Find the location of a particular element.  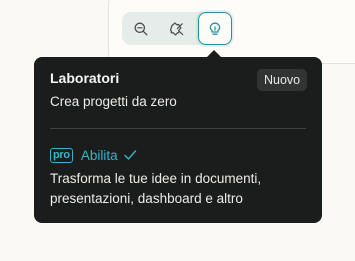

new-badge: Nuovo is located at coordinates (282, 80).